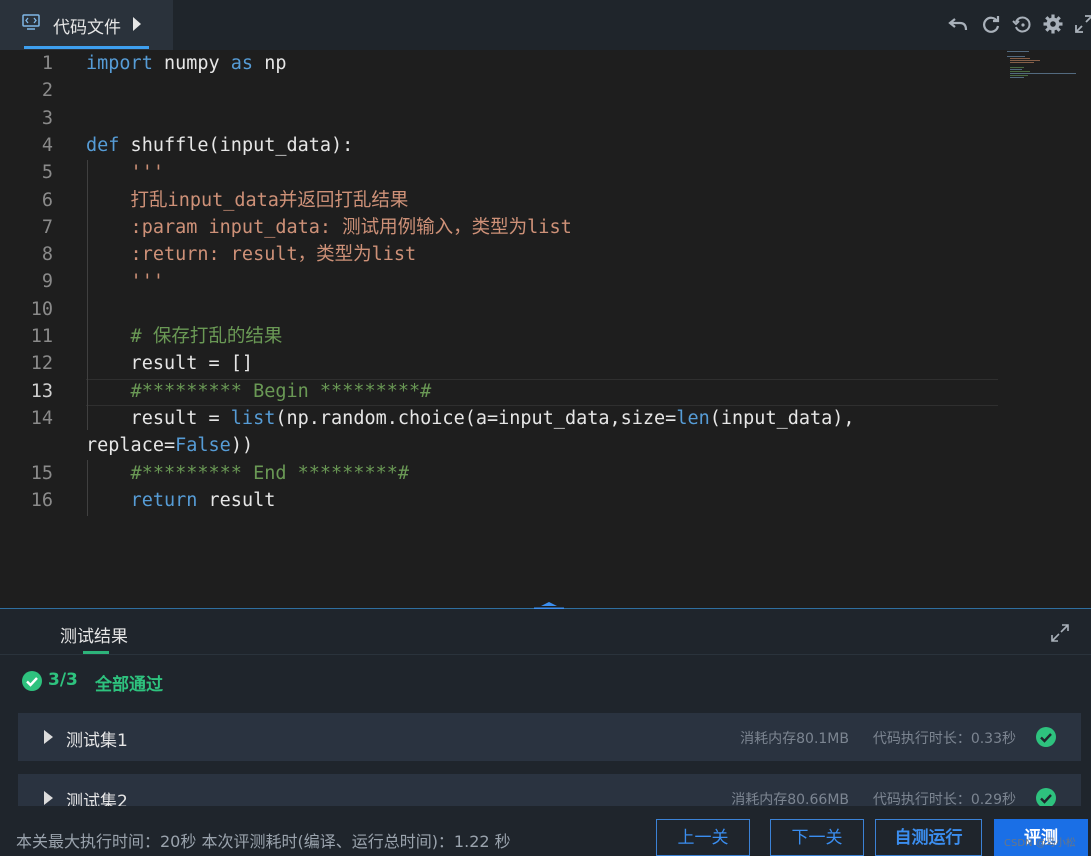 The image size is (1091, 856). What do you see at coordinates (242, 446) in the screenshot?
I see `code-token: ))` at bounding box center [242, 446].